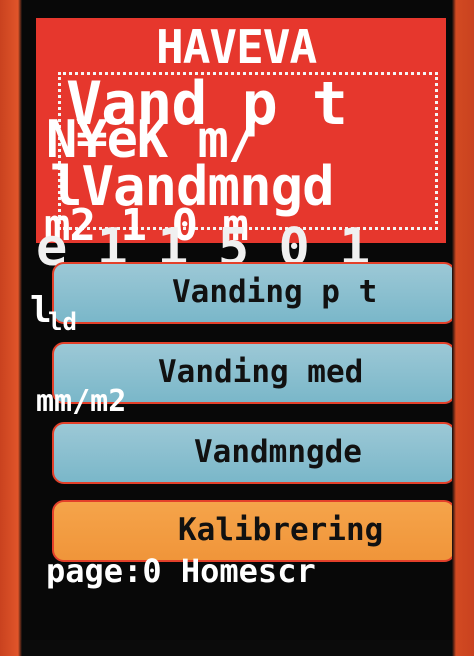 The width and height of the screenshot is (474, 656). What do you see at coordinates (261, 372) in the screenshot?
I see `button-label: Vanding med` at bounding box center [261, 372].